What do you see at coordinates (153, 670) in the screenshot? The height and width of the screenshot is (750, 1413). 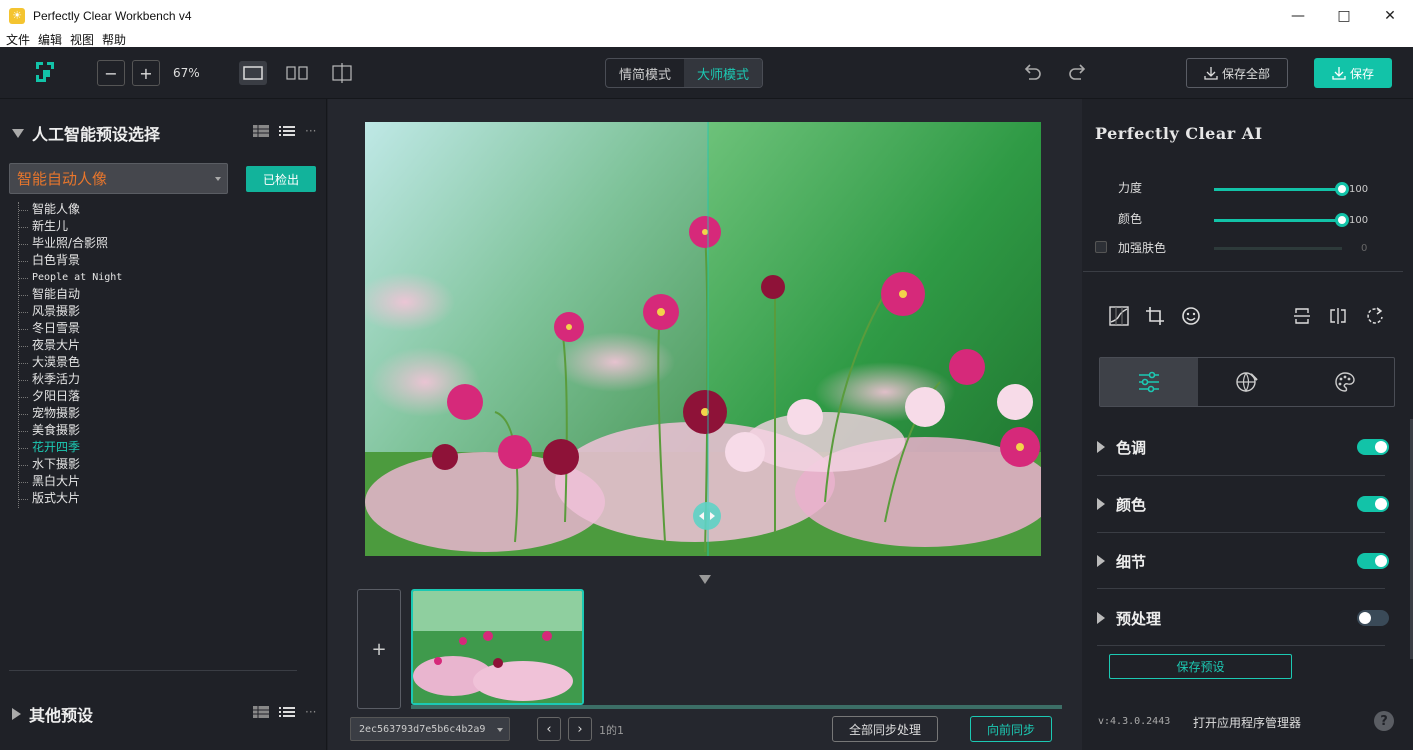 I see `section-divider` at bounding box center [153, 670].